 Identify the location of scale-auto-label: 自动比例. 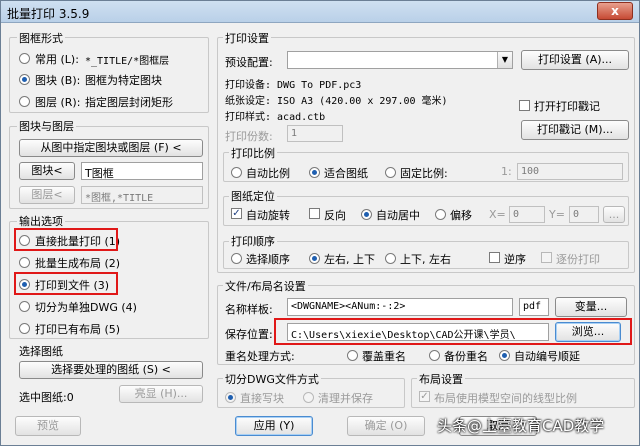
(268, 173).